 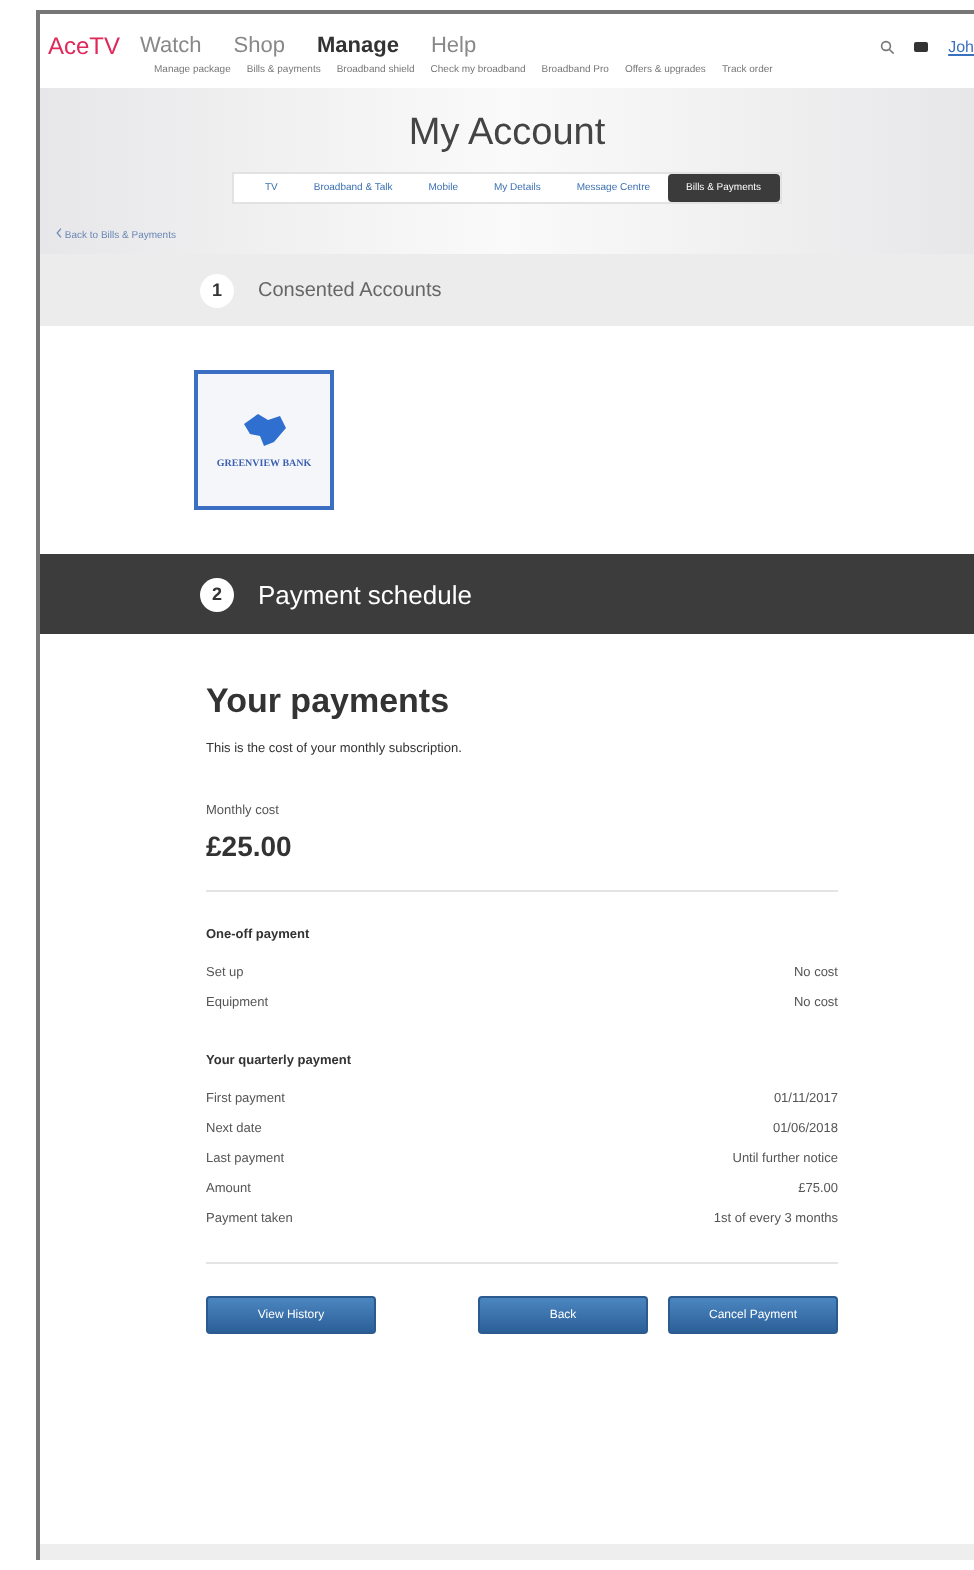 What do you see at coordinates (357, 46) in the screenshot?
I see `nav-link: Manage` at bounding box center [357, 46].